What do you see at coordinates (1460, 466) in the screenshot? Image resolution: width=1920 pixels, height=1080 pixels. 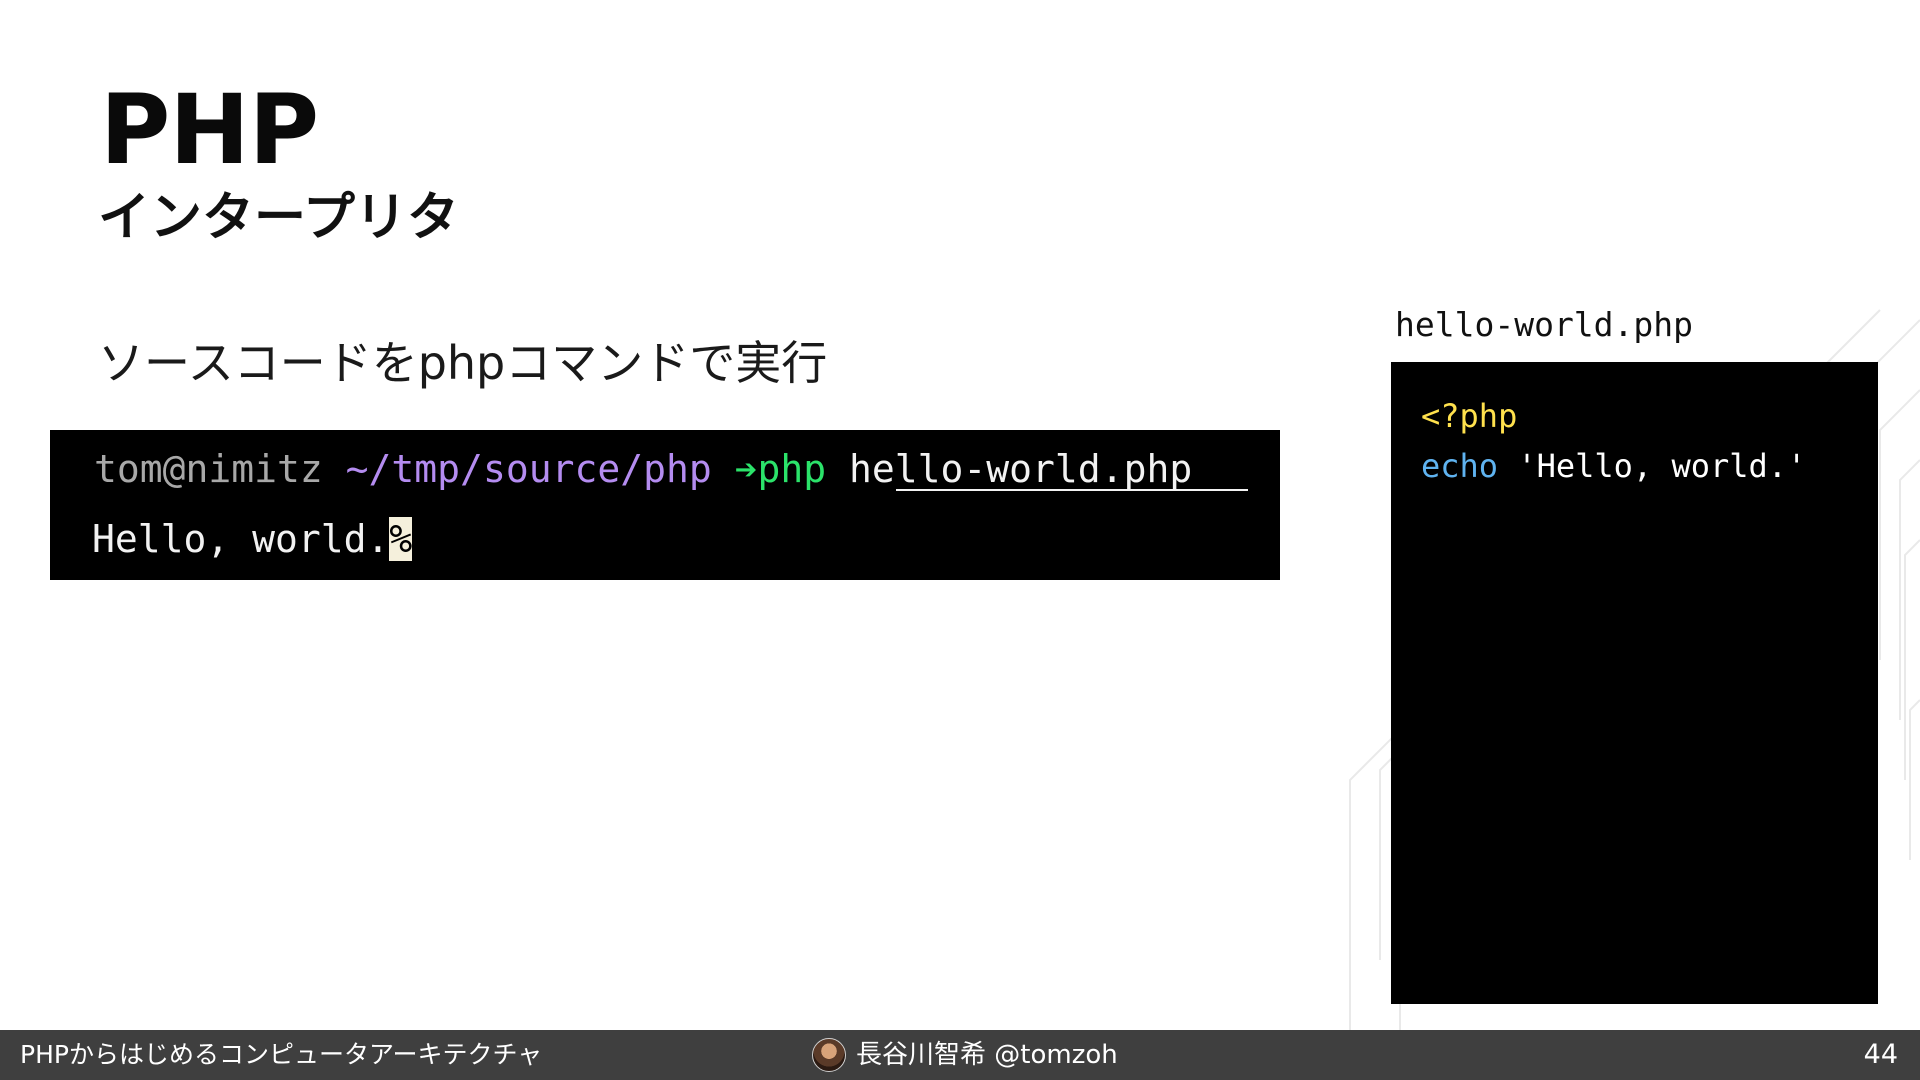 I see `code-keyword: echo` at bounding box center [1460, 466].